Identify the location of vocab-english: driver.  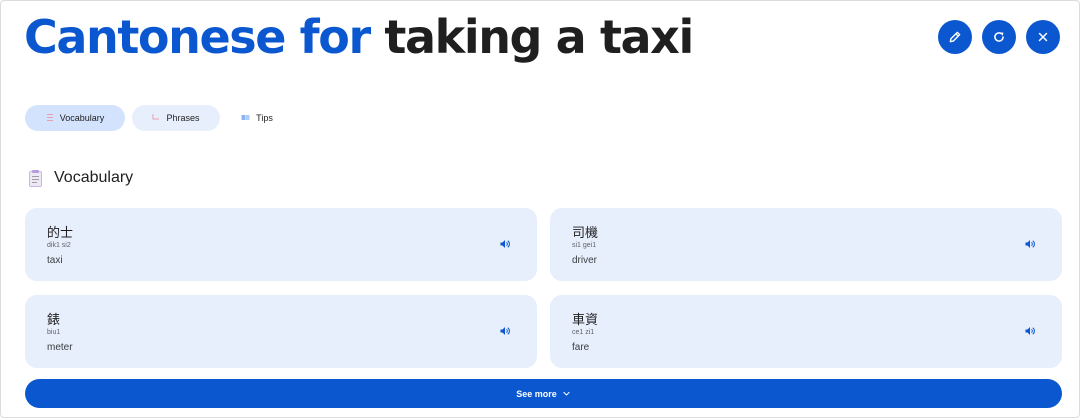
(585, 260).